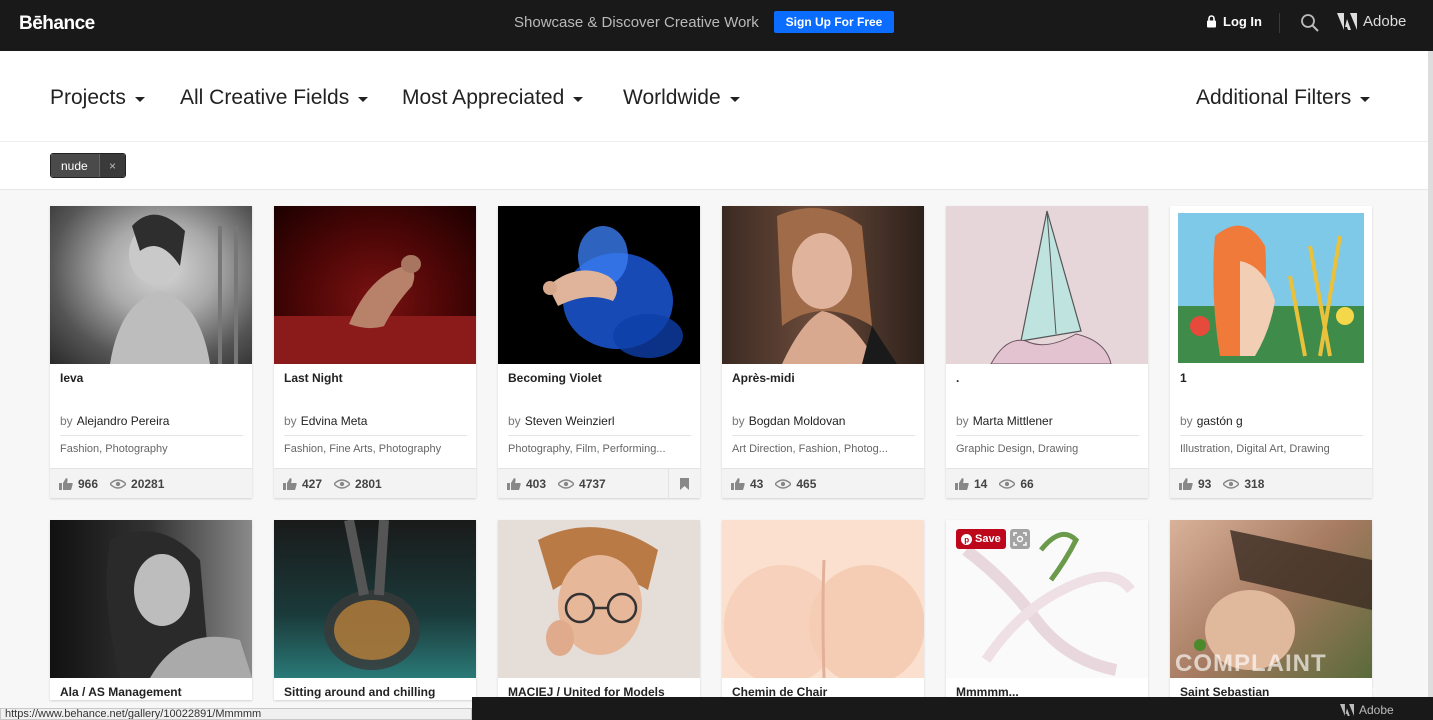  Describe the element at coordinates (375, 449) in the screenshot. I see `project-fields: Fashion, Fine Arts, Photography` at that location.